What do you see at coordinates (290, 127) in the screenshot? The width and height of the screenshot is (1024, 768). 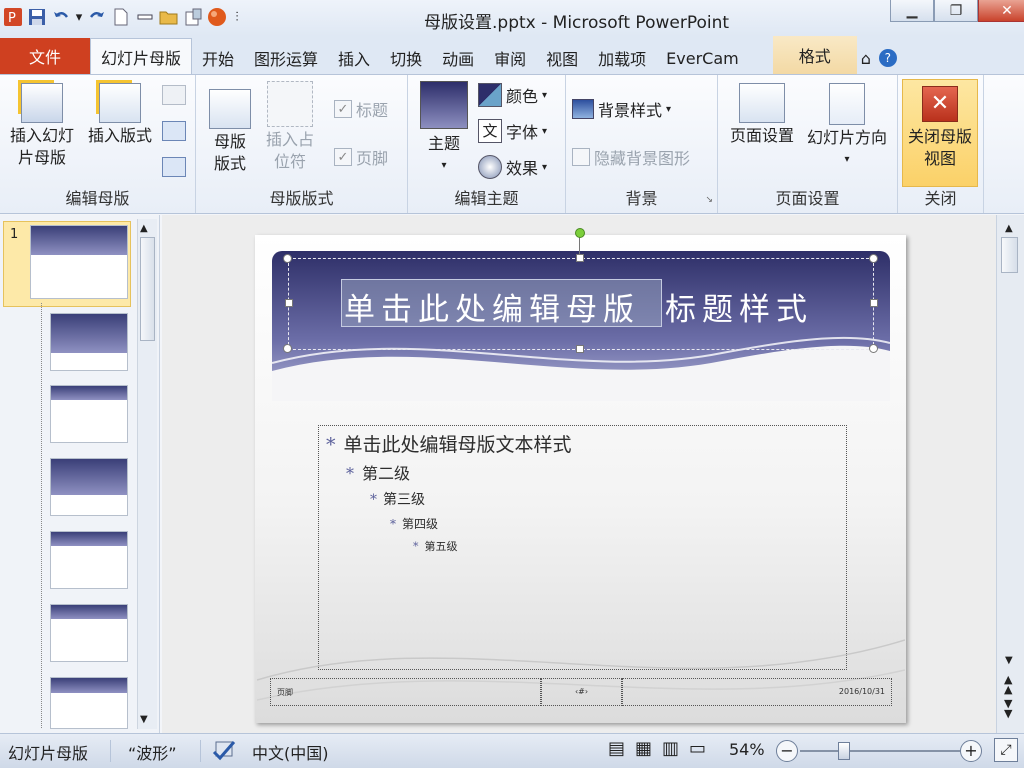 I see `insert-placeholder-button: 插入占位符` at bounding box center [290, 127].